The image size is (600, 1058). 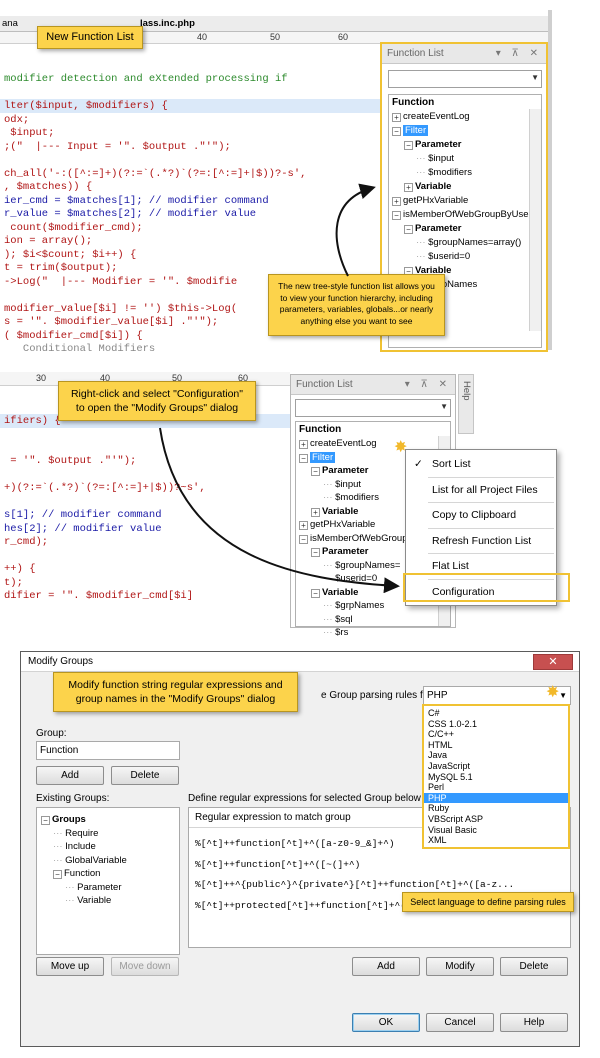 I want to click on arrow-to-configuration, so click(x=279, y=510).